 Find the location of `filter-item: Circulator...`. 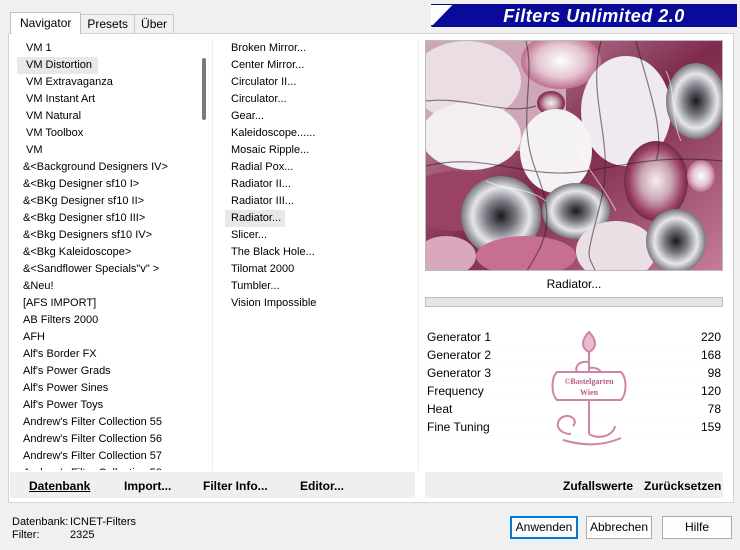

filter-item: Circulator... is located at coordinates (320, 99).